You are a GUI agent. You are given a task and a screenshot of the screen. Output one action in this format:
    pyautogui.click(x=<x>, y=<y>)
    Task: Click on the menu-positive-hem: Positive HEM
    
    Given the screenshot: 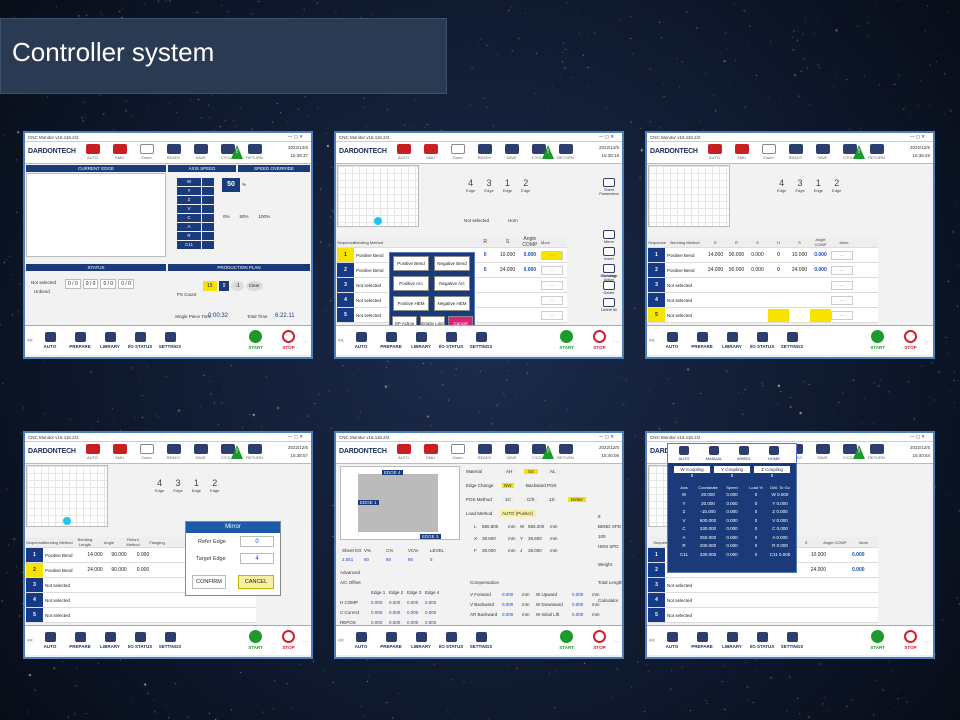 What is the action you would take?
    pyautogui.click(x=411, y=303)
    